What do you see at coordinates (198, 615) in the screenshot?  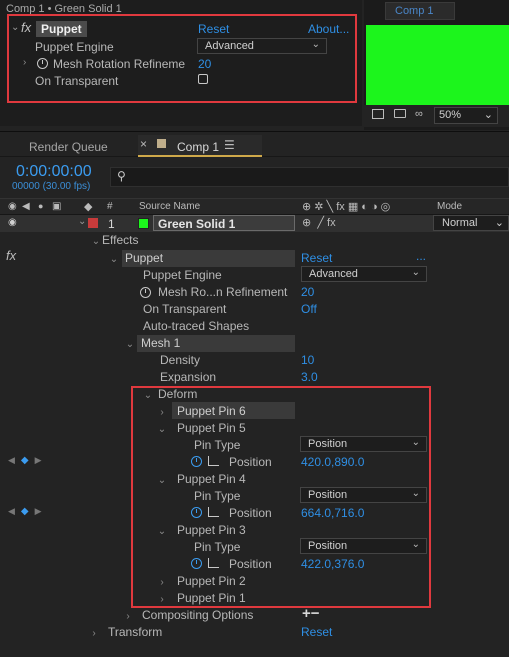 I see `compositing-label: Compositing Options` at bounding box center [198, 615].